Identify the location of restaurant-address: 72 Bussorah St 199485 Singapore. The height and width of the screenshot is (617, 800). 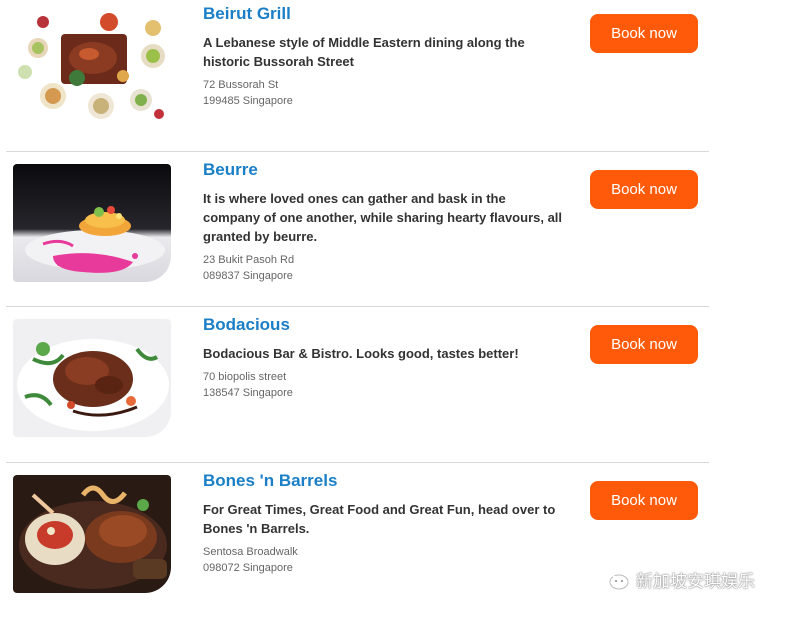
(368, 93).